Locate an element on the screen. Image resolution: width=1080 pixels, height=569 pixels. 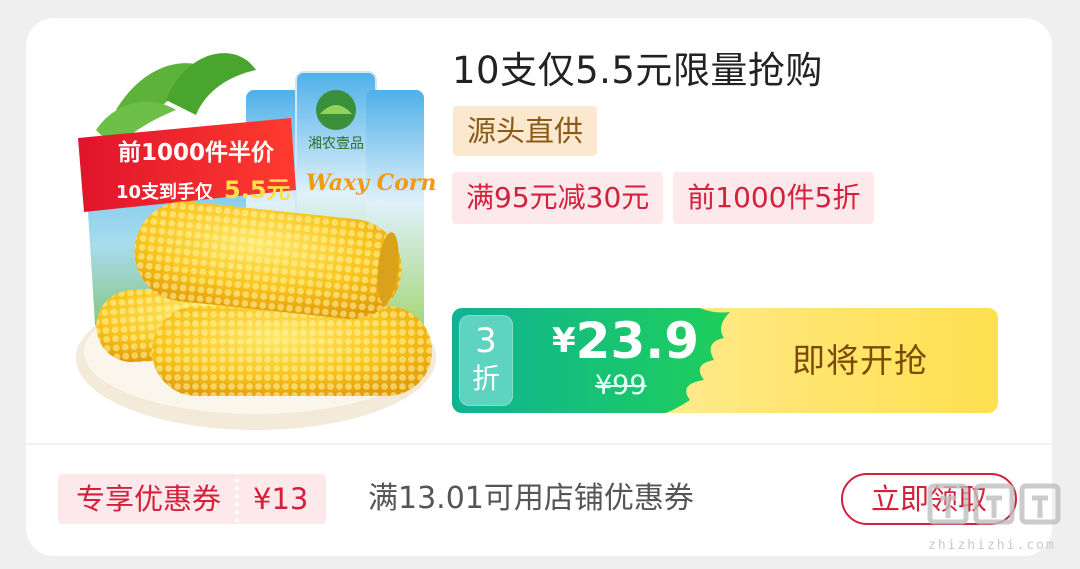
promo-tag-full-reduction: 满95元减30元 is located at coordinates (558, 198).